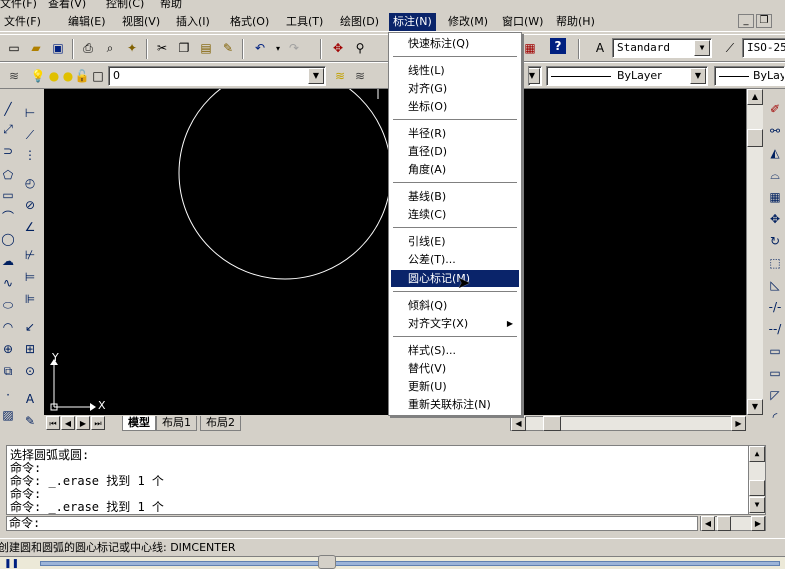  I want to click on zoom-realtime-icon: ⚲, so click(360, 48).